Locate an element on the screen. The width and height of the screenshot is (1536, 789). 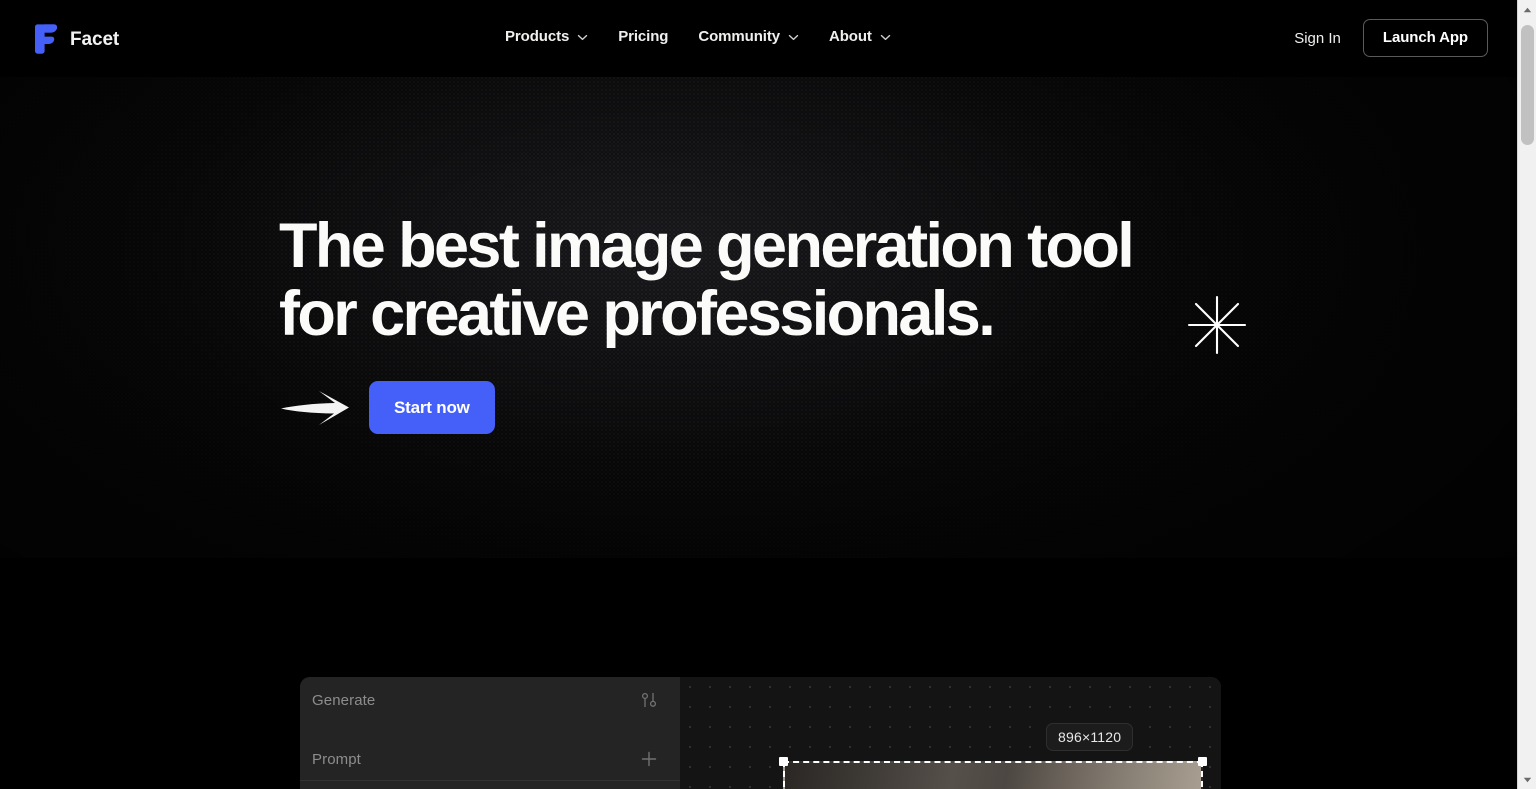
scroll-down-arrow-icon is located at coordinates (1527, 779).